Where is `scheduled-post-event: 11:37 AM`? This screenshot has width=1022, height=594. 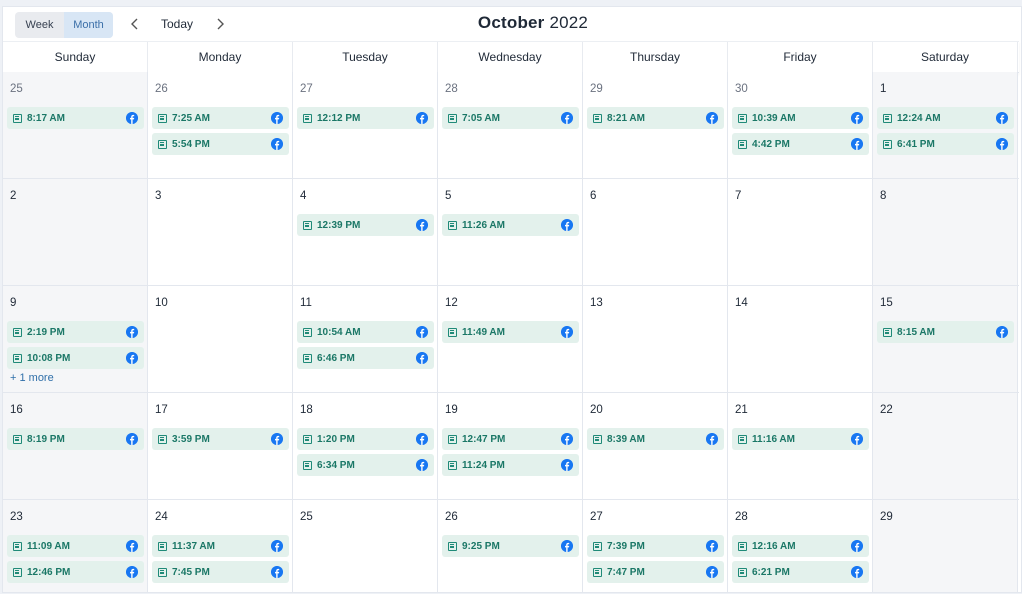 scheduled-post-event: 11:37 AM is located at coordinates (220, 546).